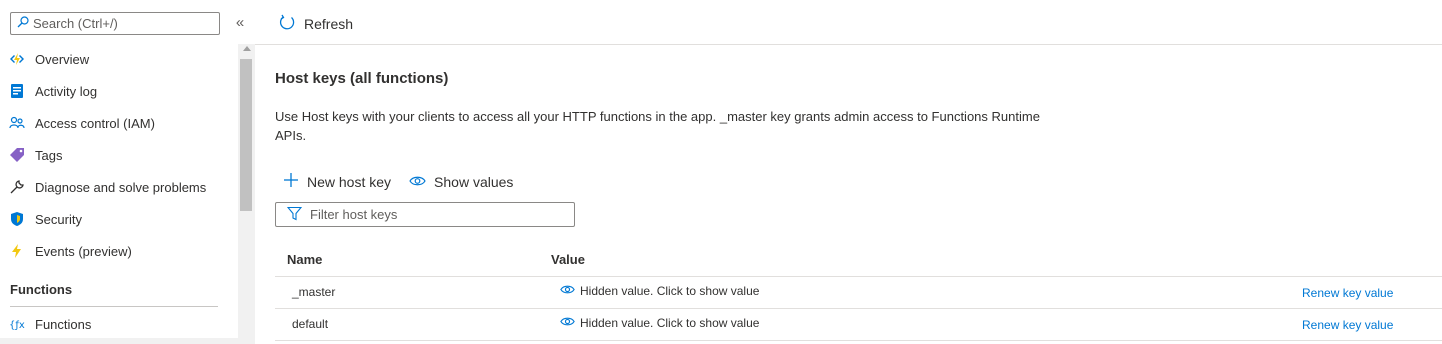 Image resolution: width=1442 pixels, height=344 pixels. I want to click on search-input: Search (Ctrl+/), so click(115, 23).